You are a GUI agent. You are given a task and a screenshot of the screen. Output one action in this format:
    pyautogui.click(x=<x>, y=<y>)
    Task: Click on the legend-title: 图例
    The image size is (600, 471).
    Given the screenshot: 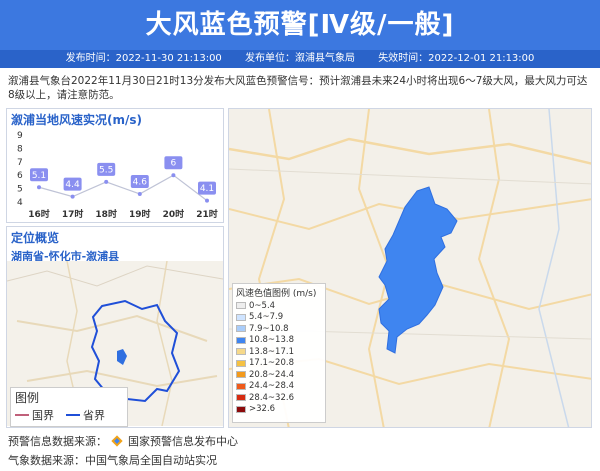 What is the action you would take?
    pyautogui.click(x=27, y=398)
    